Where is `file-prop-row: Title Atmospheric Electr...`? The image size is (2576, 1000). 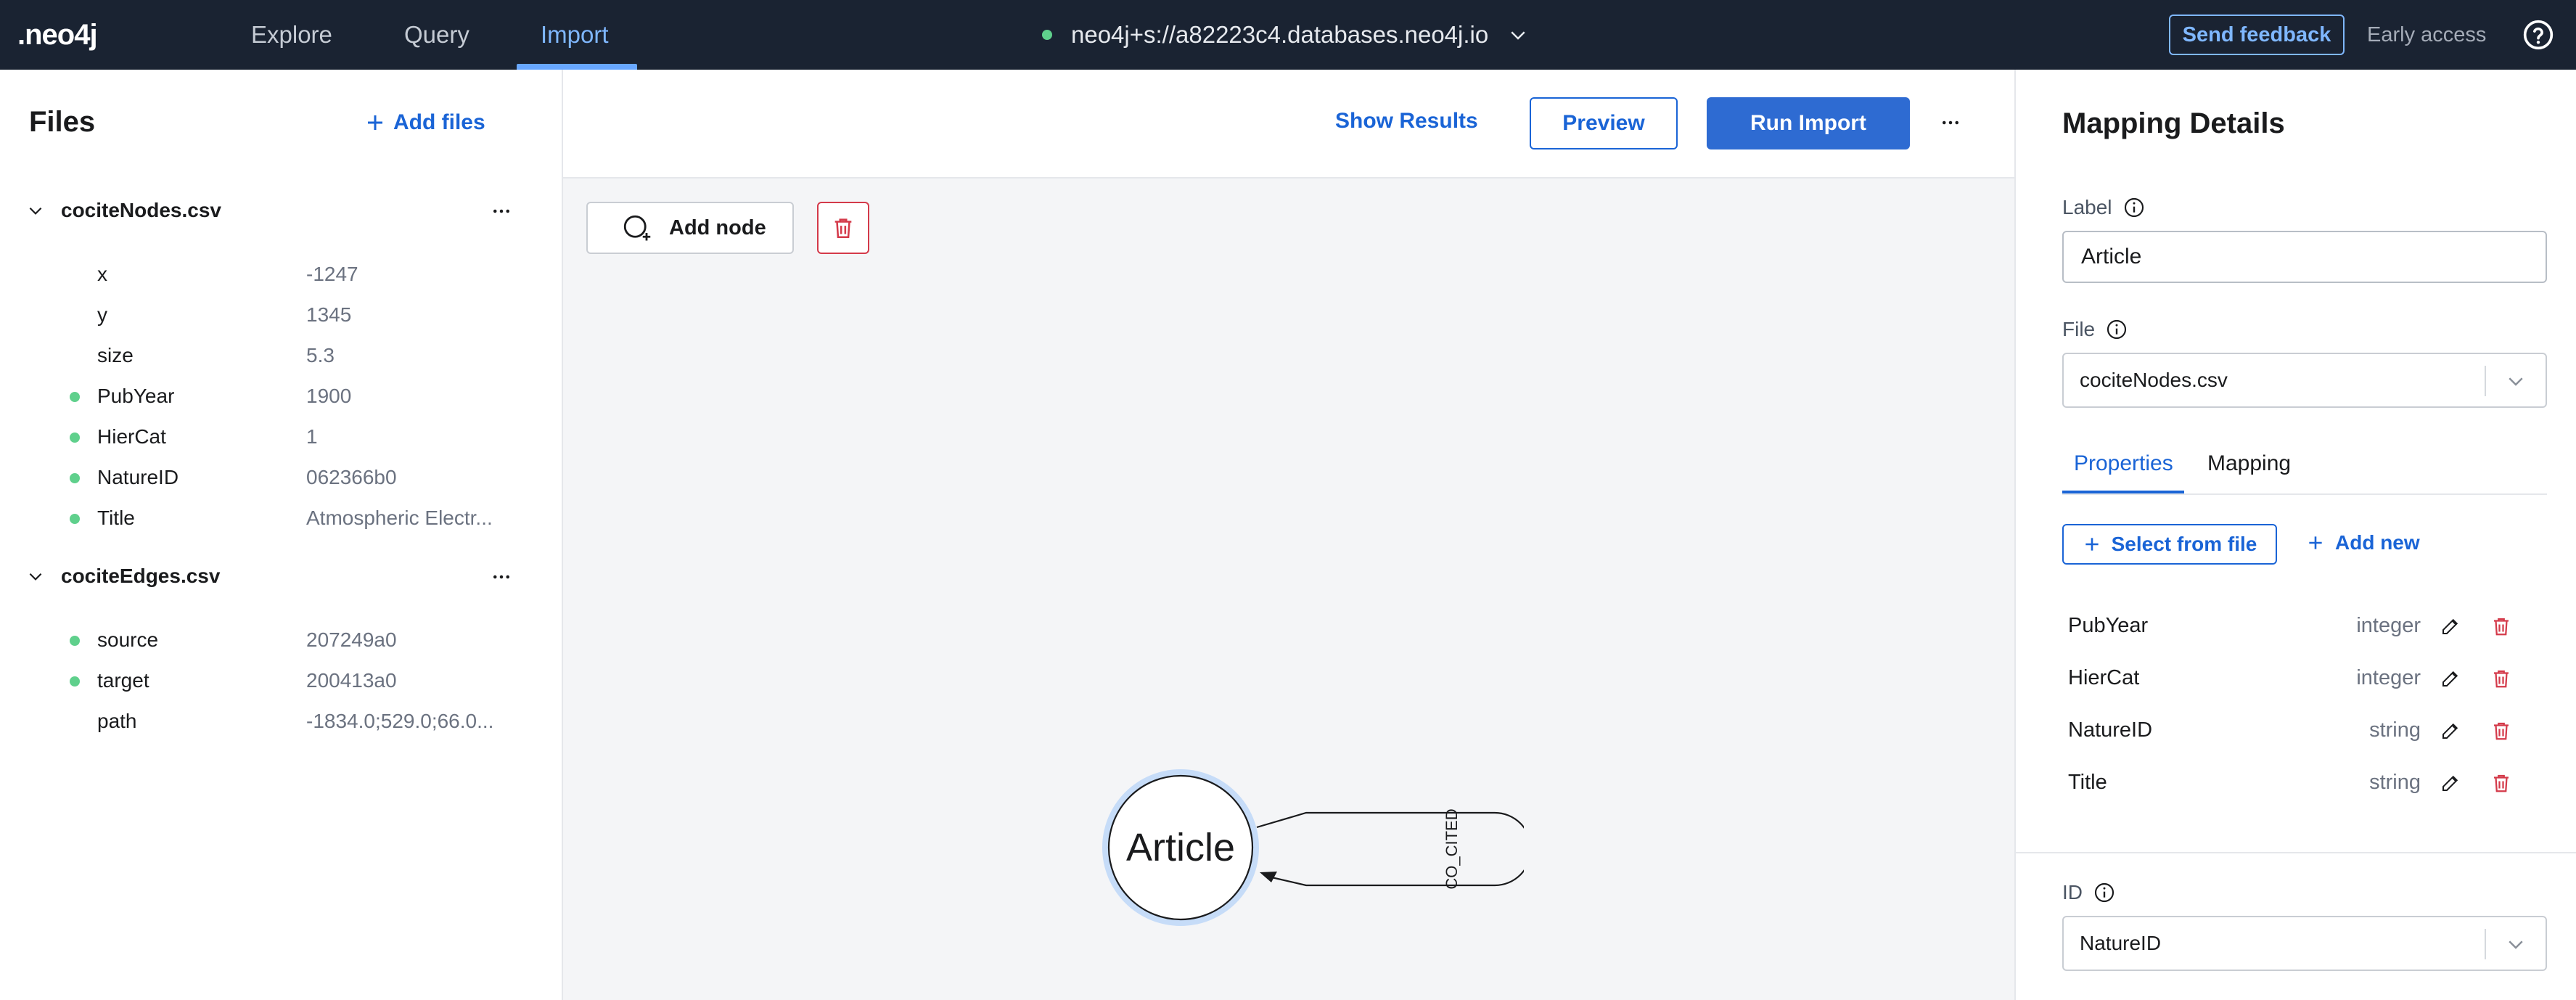 file-prop-row: Title Atmospheric Electr... is located at coordinates (281, 518).